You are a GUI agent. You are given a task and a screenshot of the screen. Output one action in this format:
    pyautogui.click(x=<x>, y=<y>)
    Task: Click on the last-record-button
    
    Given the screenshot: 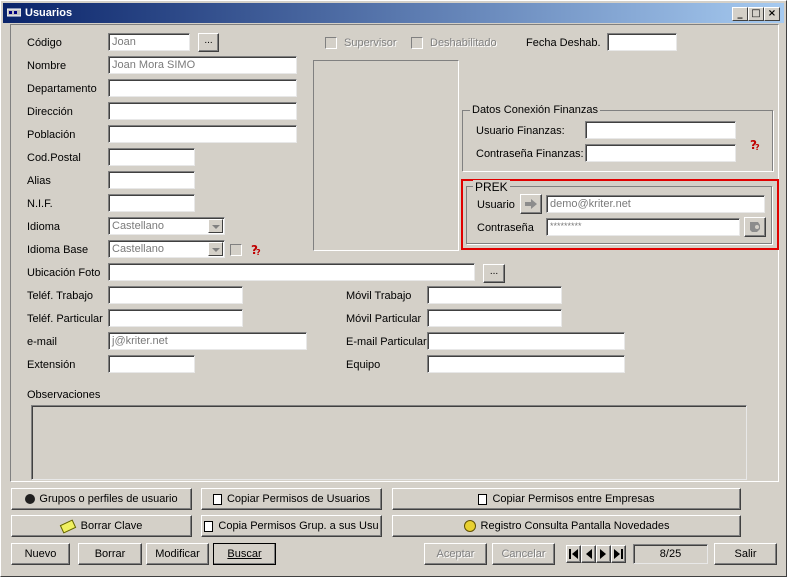 What is the action you would take?
    pyautogui.click(x=618, y=554)
    